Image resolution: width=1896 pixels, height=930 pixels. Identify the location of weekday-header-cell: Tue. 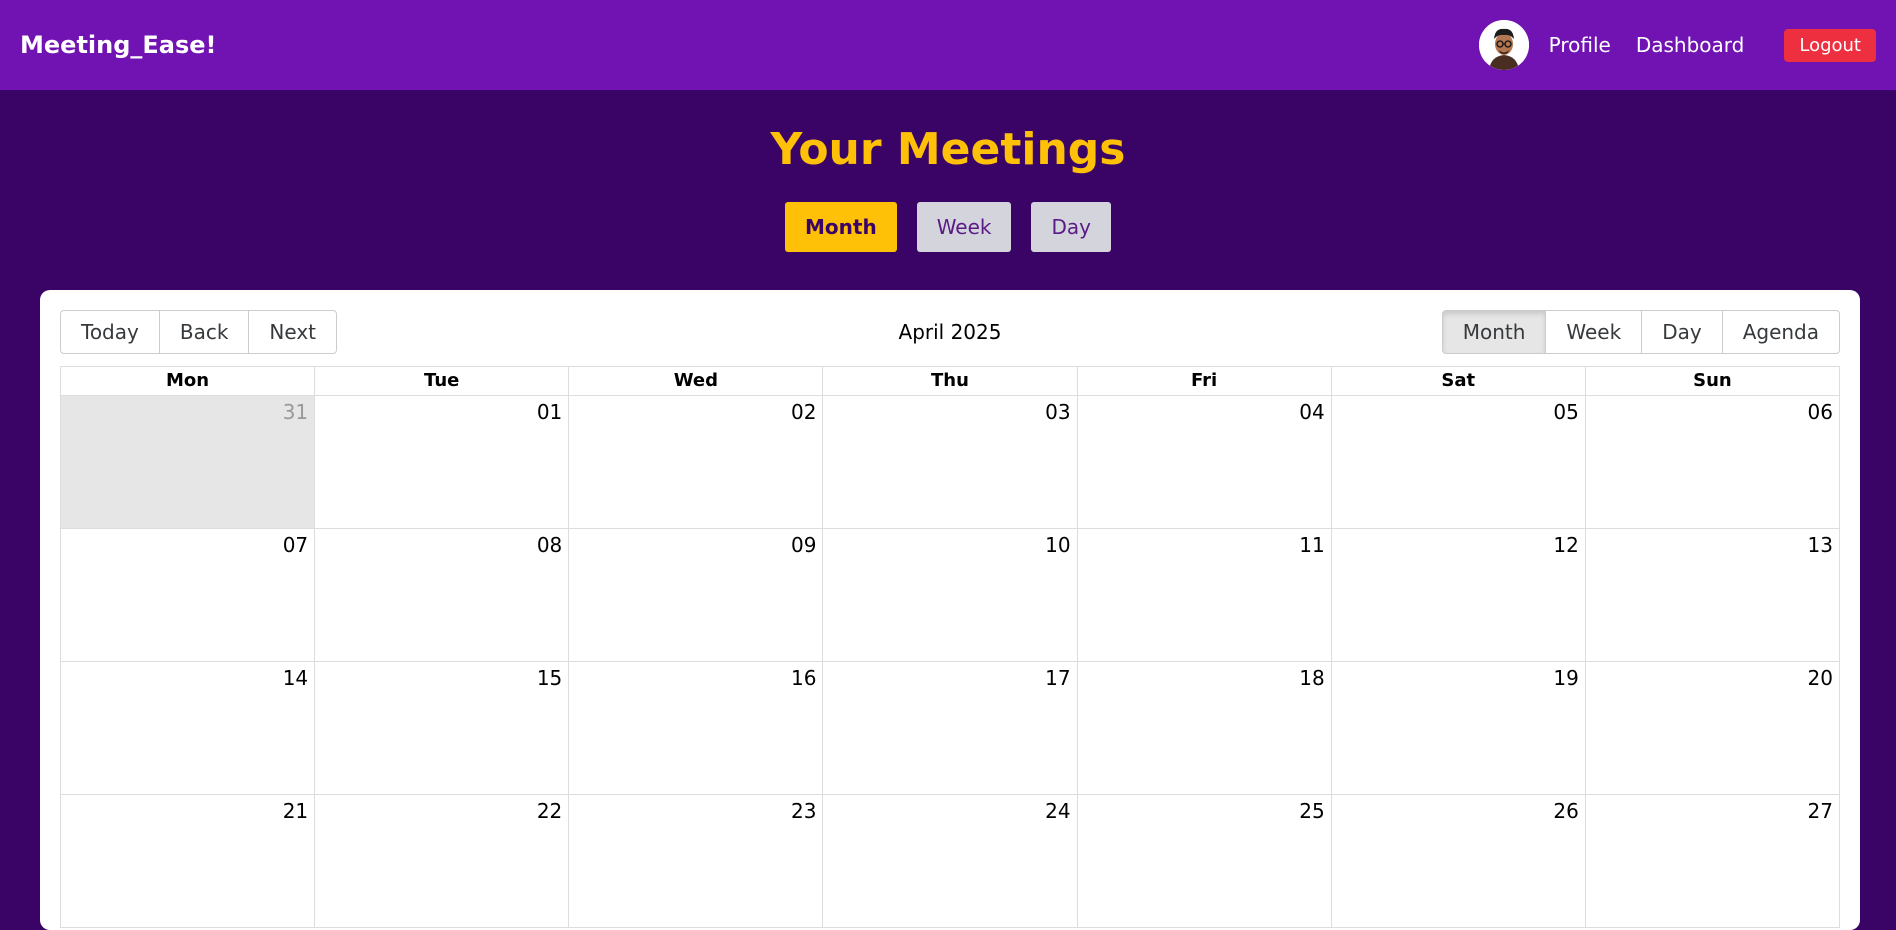
(441, 381).